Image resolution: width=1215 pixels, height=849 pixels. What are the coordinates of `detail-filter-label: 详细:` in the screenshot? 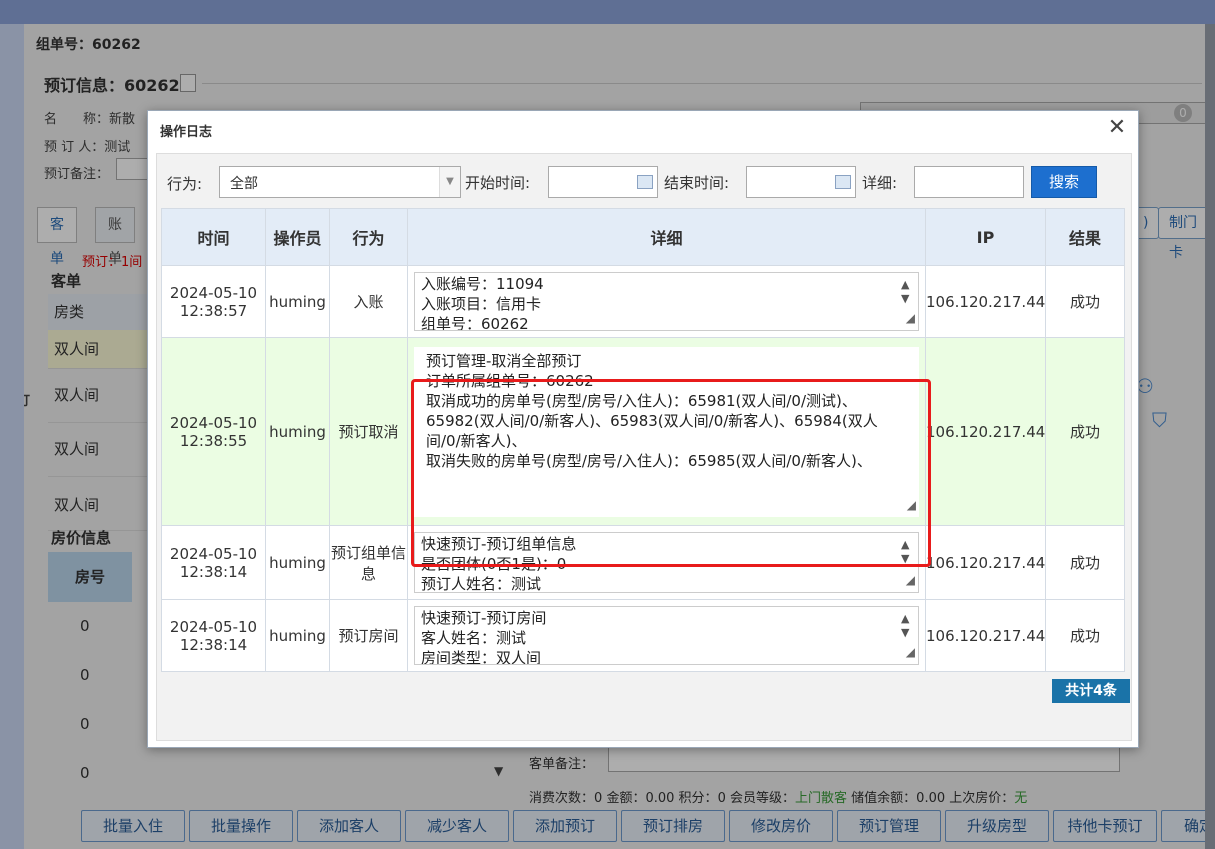 It's located at (880, 183).